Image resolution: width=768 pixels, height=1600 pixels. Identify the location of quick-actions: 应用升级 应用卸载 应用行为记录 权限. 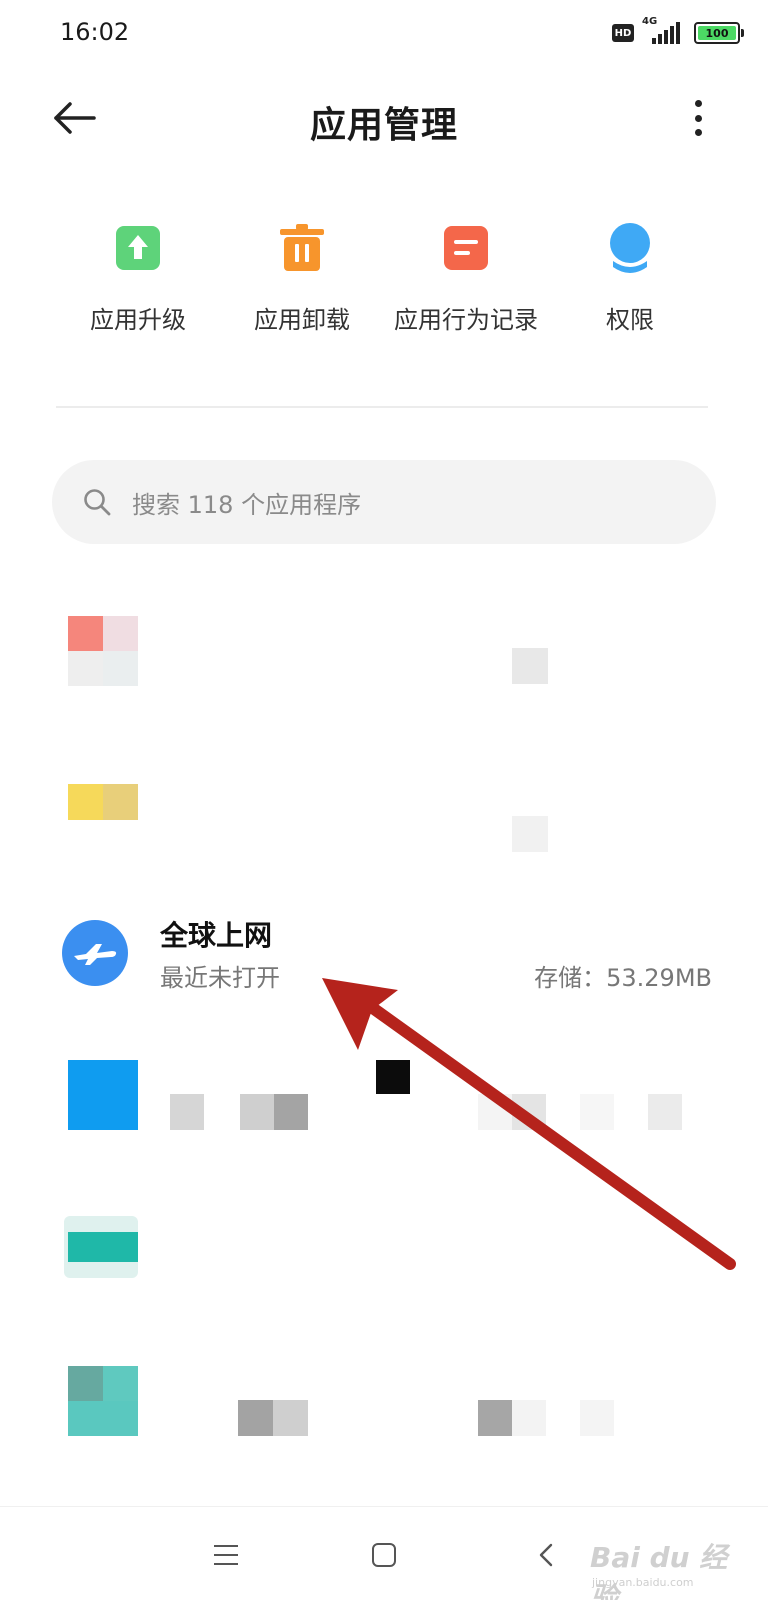
(384, 278).